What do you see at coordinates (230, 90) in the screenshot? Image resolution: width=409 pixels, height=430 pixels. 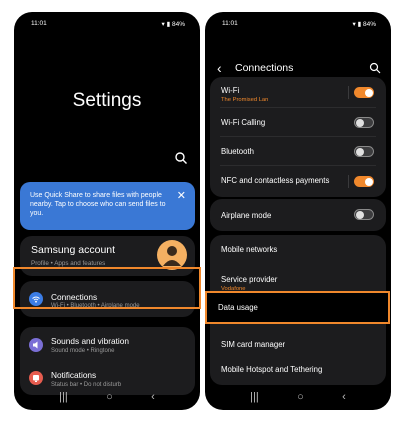 I see `wifi-label: Wi-Fi` at bounding box center [230, 90].